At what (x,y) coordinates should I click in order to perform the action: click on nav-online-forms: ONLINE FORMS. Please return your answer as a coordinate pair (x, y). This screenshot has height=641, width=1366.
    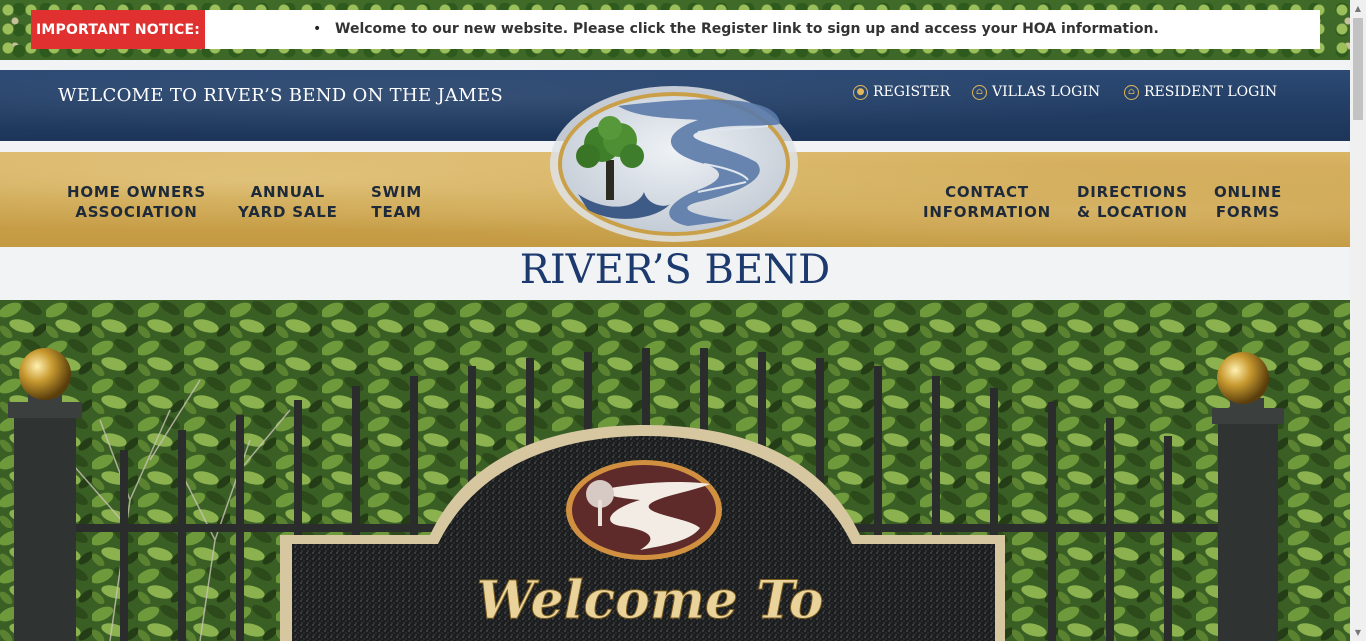
    Looking at the image, I should click on (1248, 202).